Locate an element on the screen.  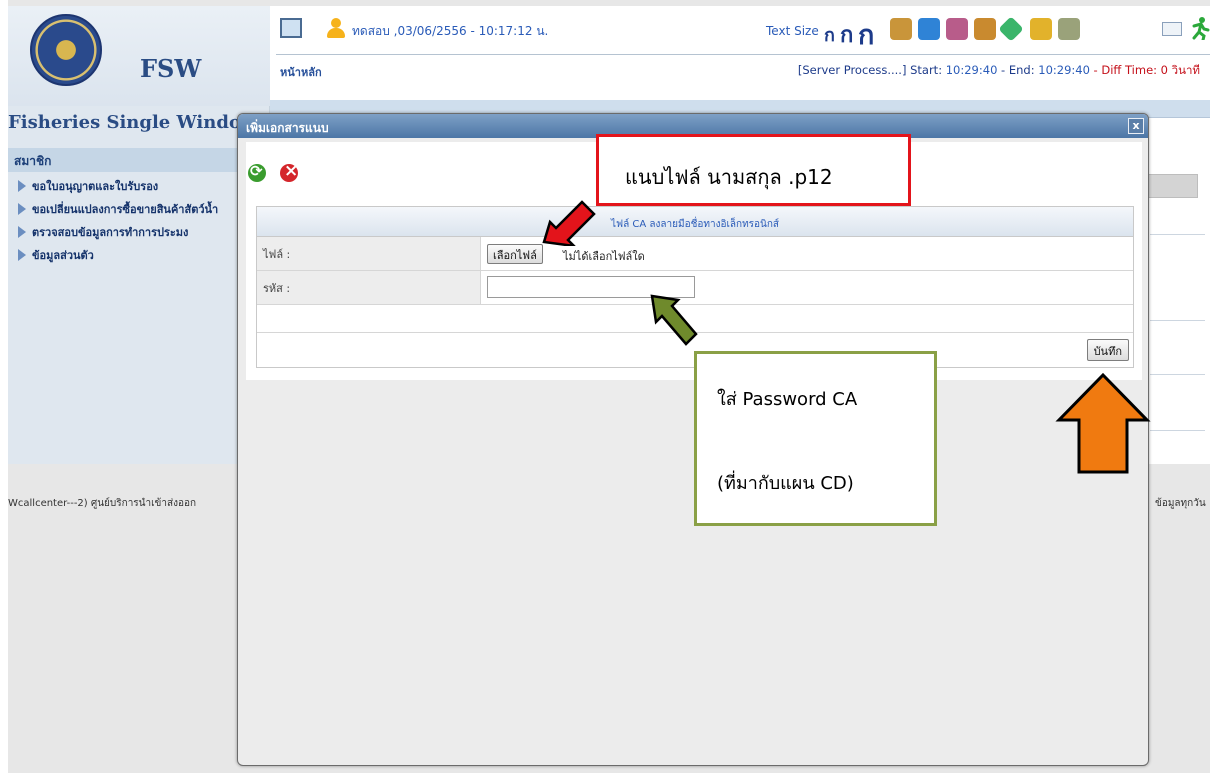
content-gray-bar is located at coordinates (1173, 186).